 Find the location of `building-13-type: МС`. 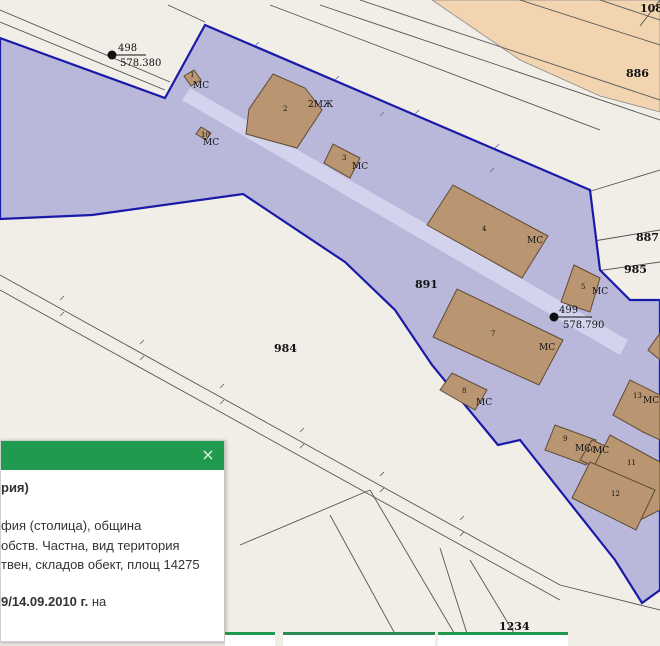

building-13-type: МС is located at coordinates (651, 401).